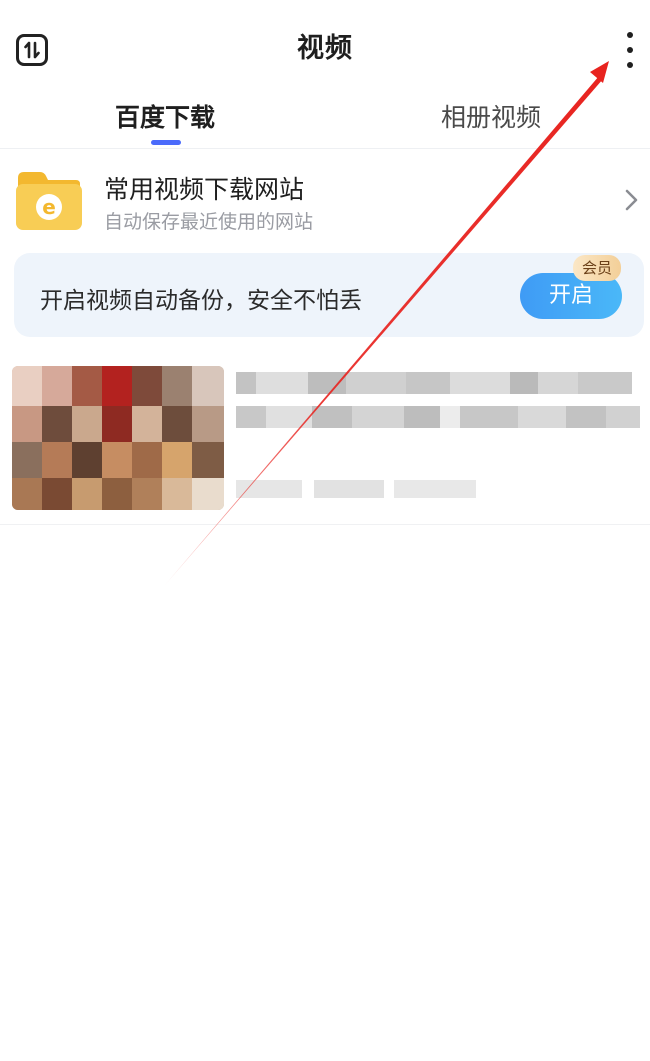 This screenshot has width=650, height=1061. Describe the element at coordinates (165, 116) in the screenshot. I see `tab-baidu-download: 百度下载` at that location.